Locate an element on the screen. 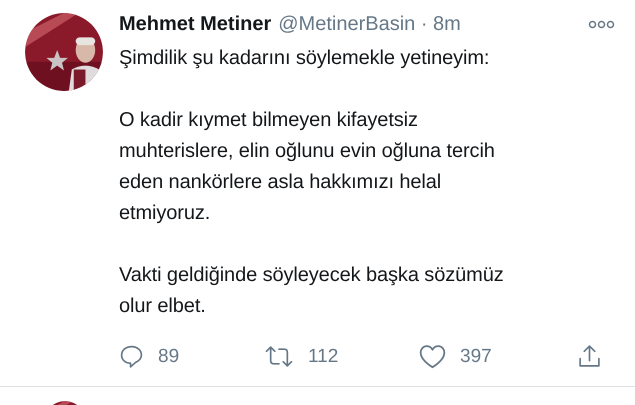 The image size is (635, 405). retweet-count: 112 is located at coordinates (323, 357).